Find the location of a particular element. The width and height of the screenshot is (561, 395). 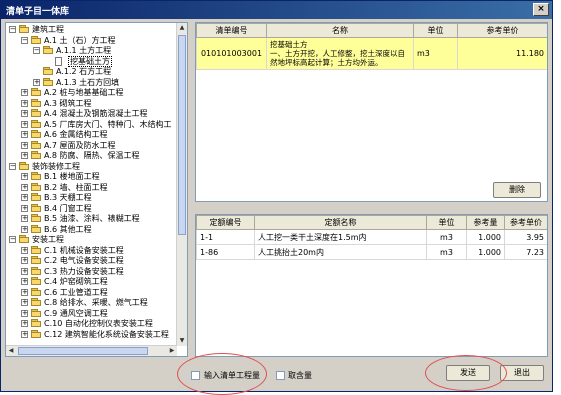

tree-node: + C.1 机械设备安装工程 is located at coordinates (91, 250).